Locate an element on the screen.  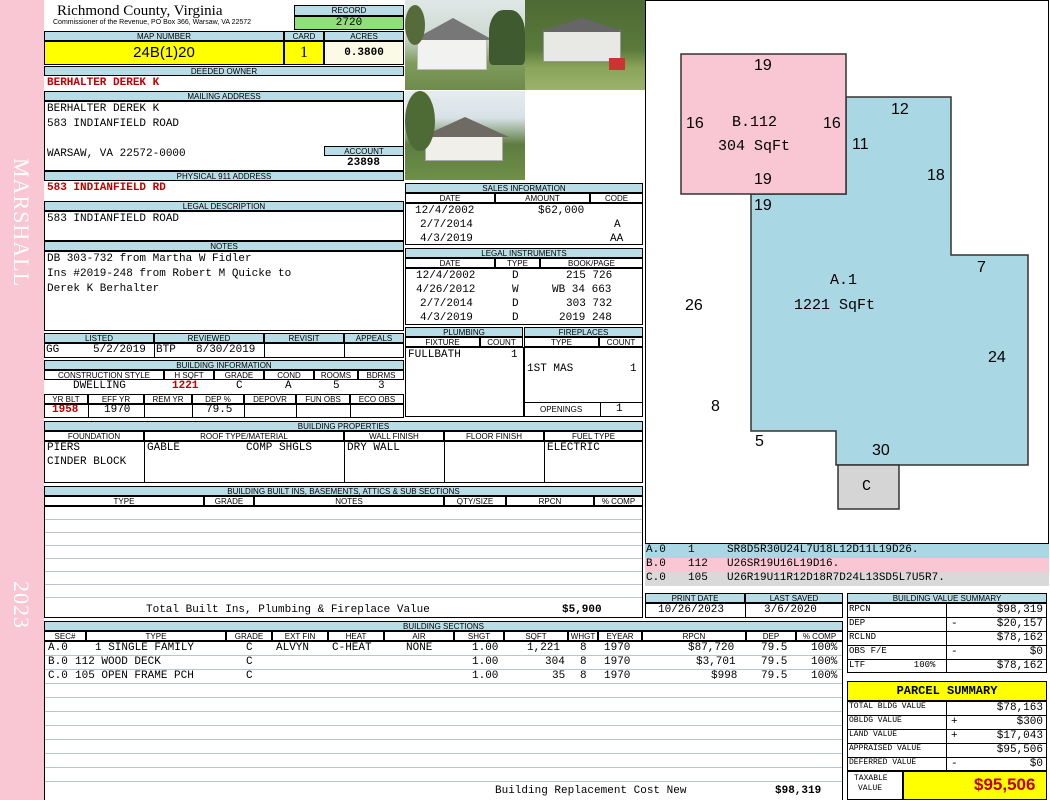
builtins-head: TYPE is located at coordinates (124, 501).